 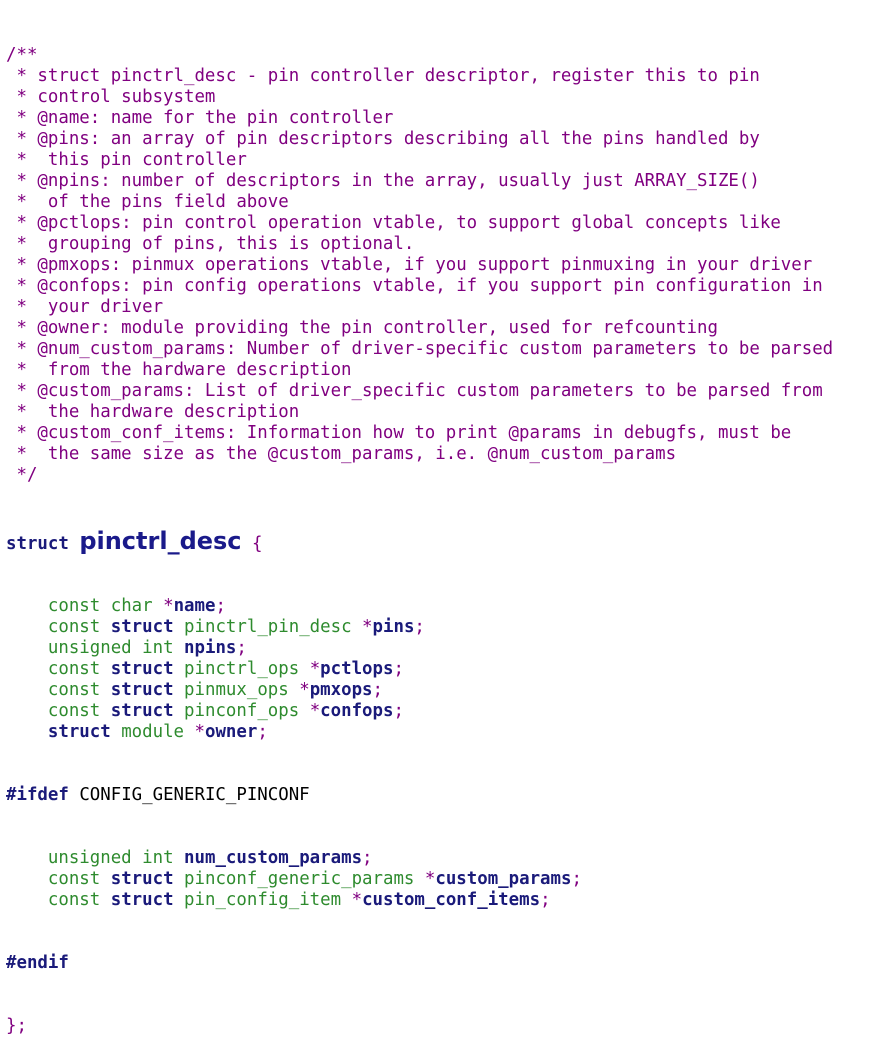 I want to click on field-type: pinconf_ops, so click(x=242, y=711).